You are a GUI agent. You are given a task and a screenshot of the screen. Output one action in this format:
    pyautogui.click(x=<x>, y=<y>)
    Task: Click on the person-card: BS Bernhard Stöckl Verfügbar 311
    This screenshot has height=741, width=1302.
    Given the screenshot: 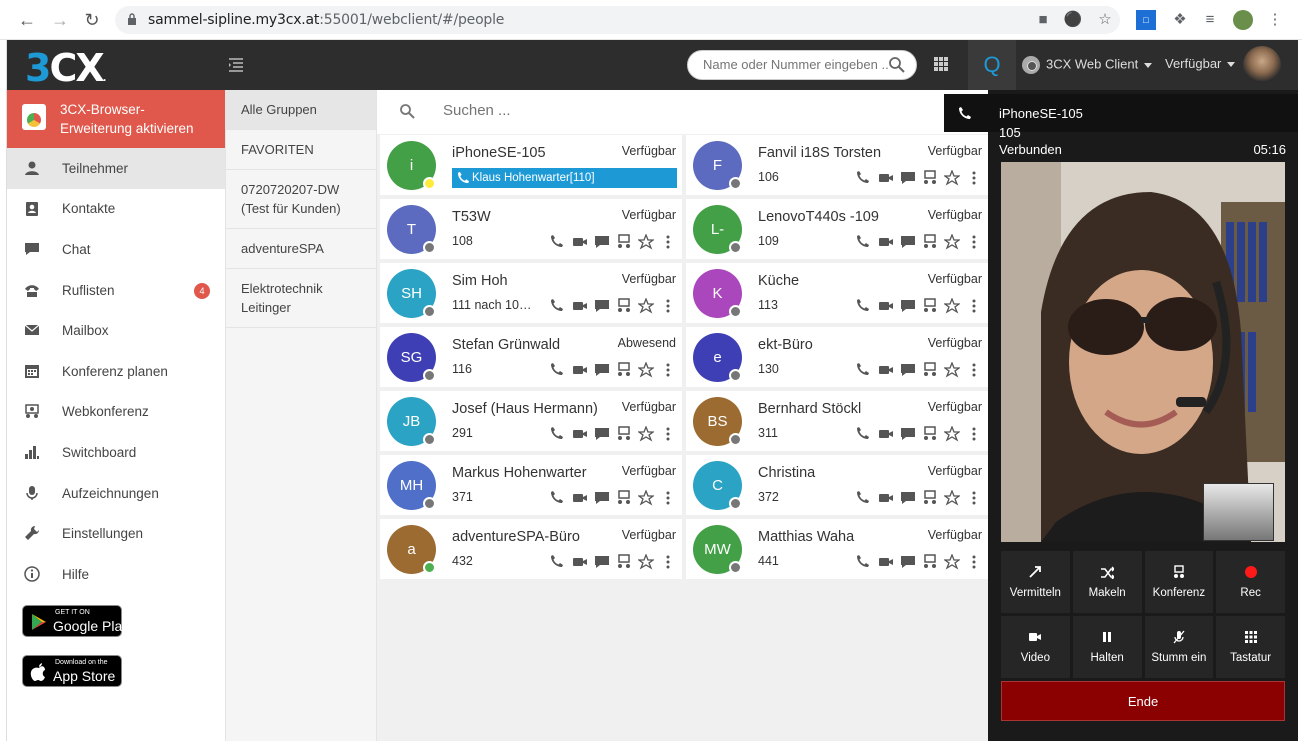 What is the action you would take?
    pyautogui.click(x=837, y=421)
    